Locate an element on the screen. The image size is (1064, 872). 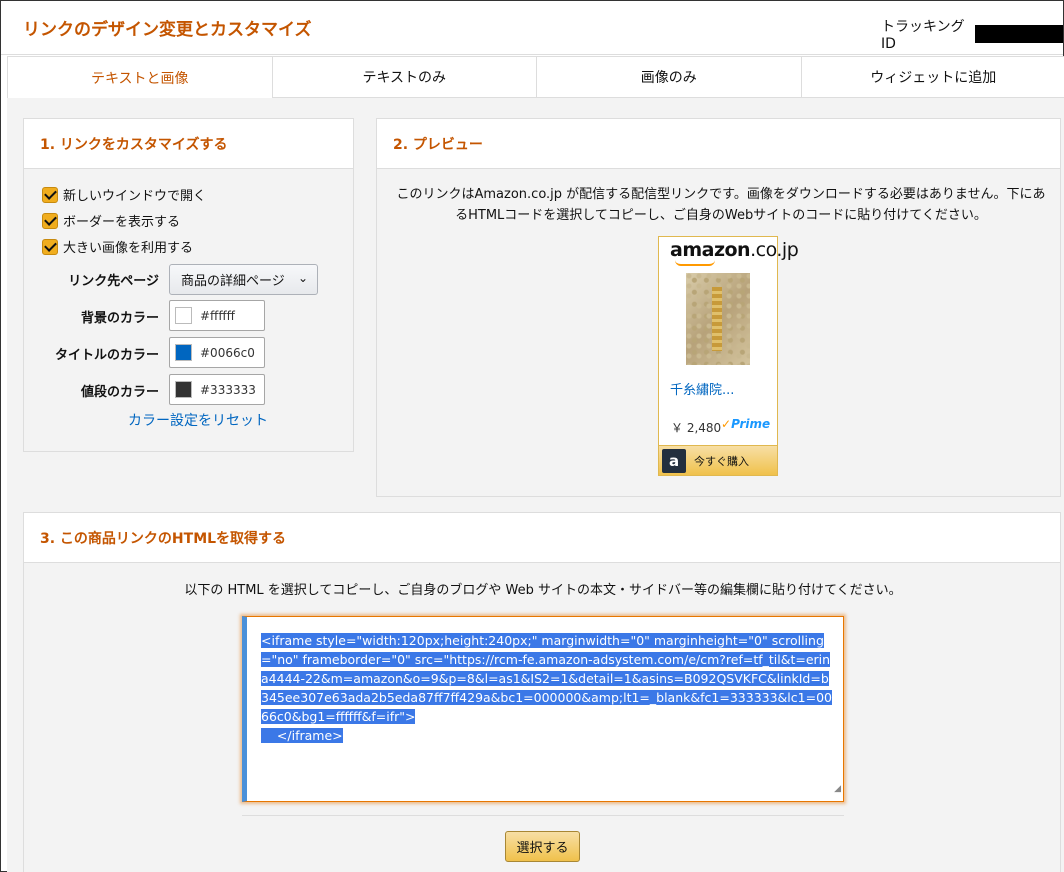
select-code-button: 選択する is located at coordinates (542, 846).